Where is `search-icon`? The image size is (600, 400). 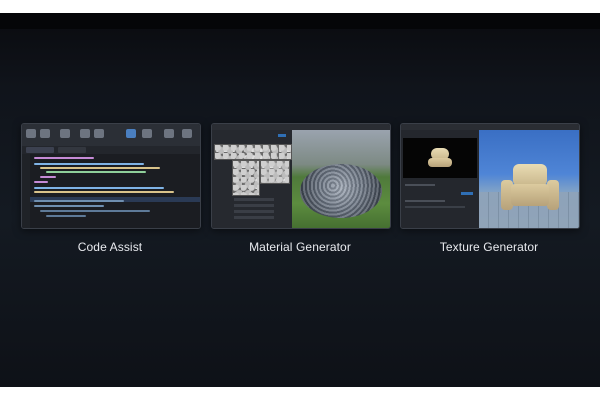 search-icon is located at coordinates (85, 133).